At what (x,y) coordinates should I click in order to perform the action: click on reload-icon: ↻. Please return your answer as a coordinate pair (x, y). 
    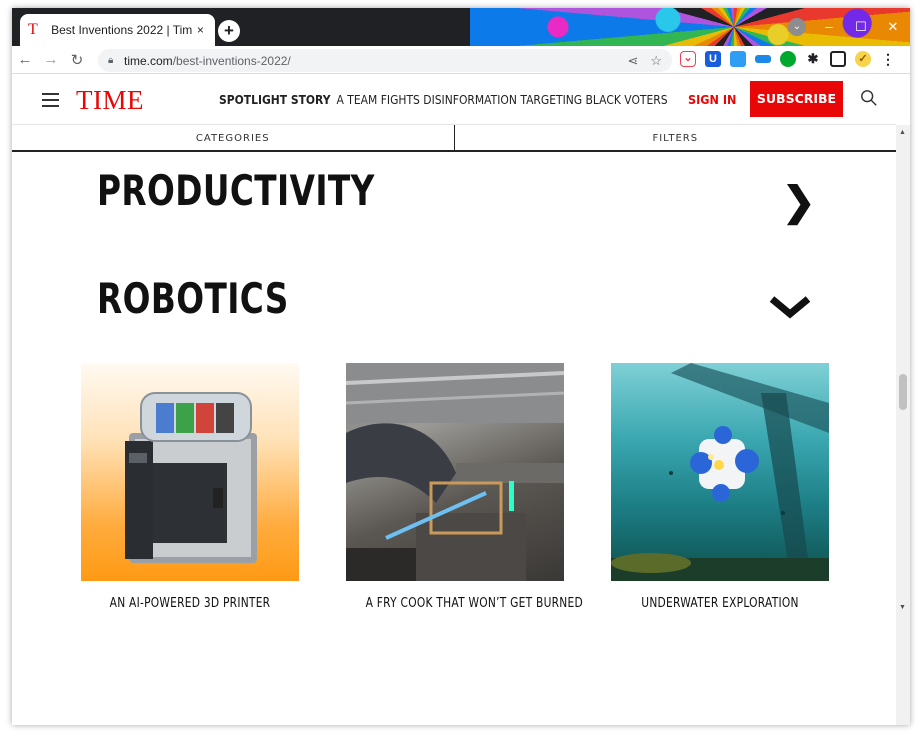
    Looking at the image, I should click on (77, 60).